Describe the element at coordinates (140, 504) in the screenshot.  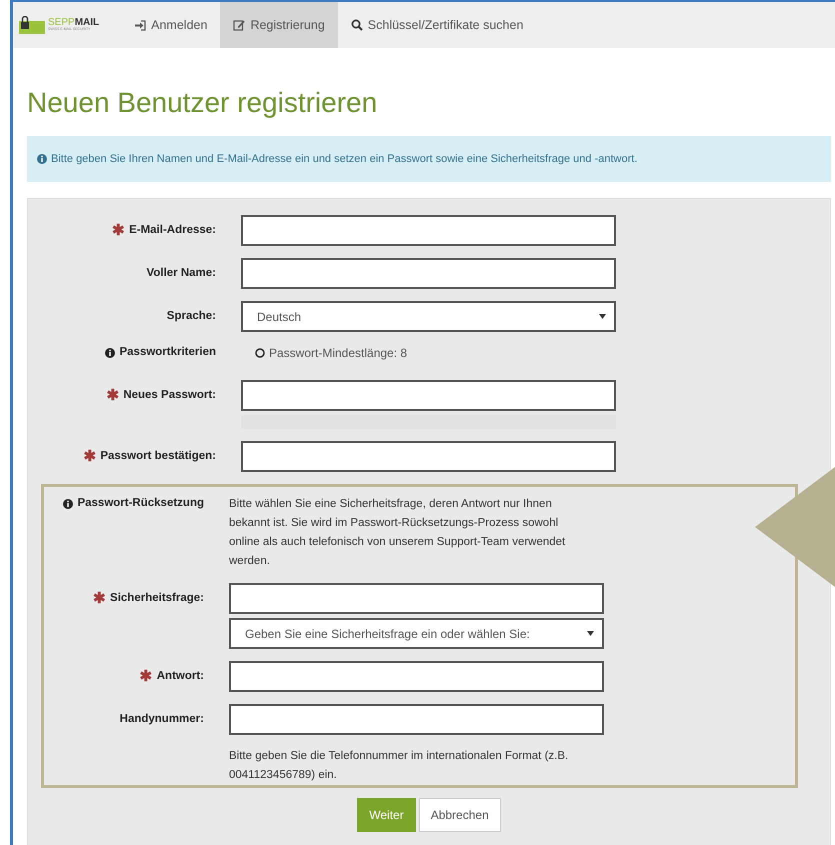
I see `section-label: Passwort-Rücksetzung` at that location.